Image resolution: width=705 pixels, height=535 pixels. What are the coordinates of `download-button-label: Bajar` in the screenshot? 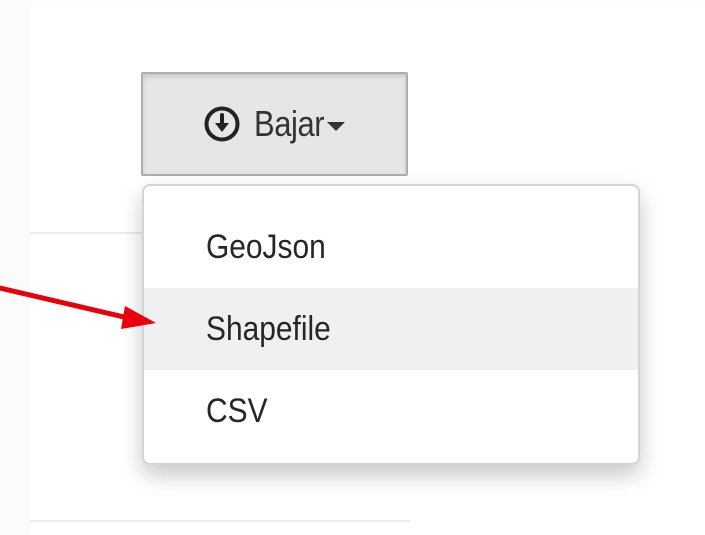 It's located at (289, 123).